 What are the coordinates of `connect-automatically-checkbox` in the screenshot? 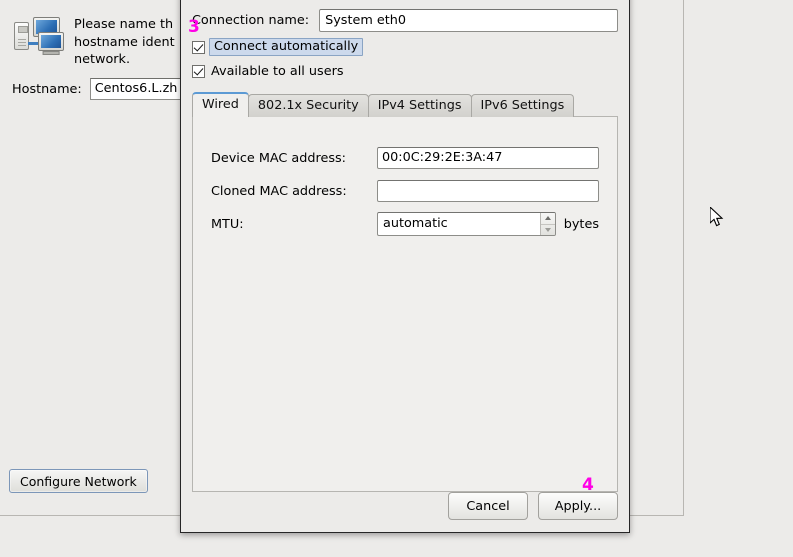 It's located at (198, 47).